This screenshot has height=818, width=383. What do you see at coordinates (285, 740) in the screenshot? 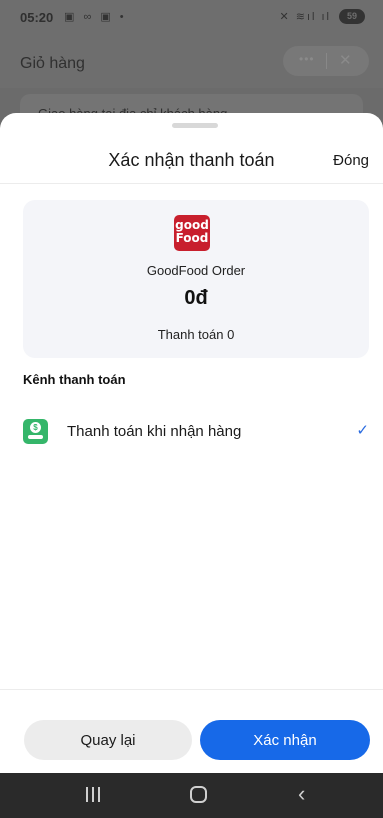
I see `confirm-button: Xác nhận` at bounding box center [285, 740].